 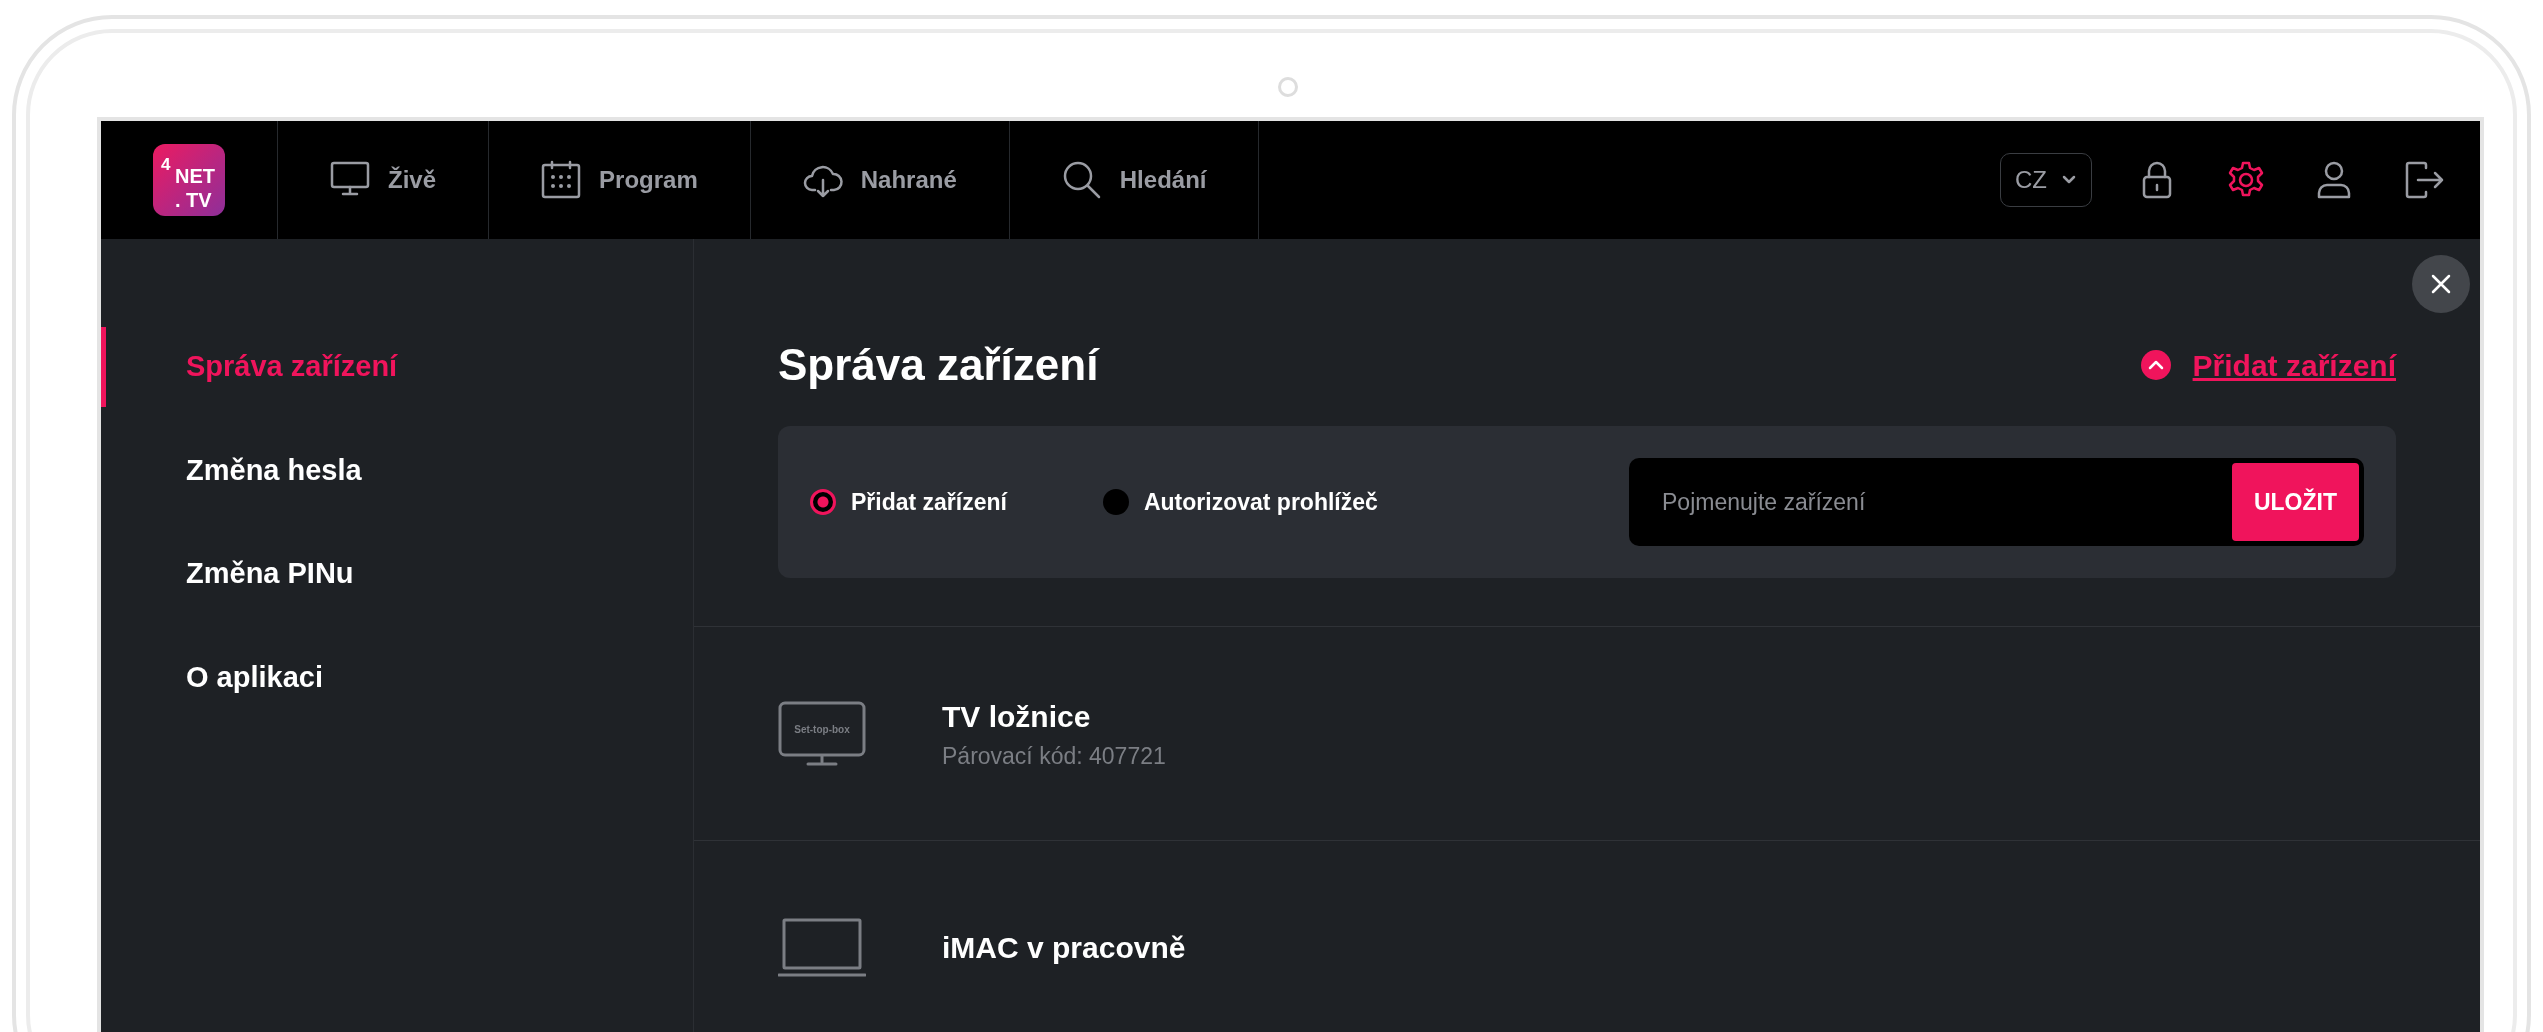 What do you see at coordinates (561, 180) in the screenshot?
I see `calendar-icon` at bounding box center [561, 180].